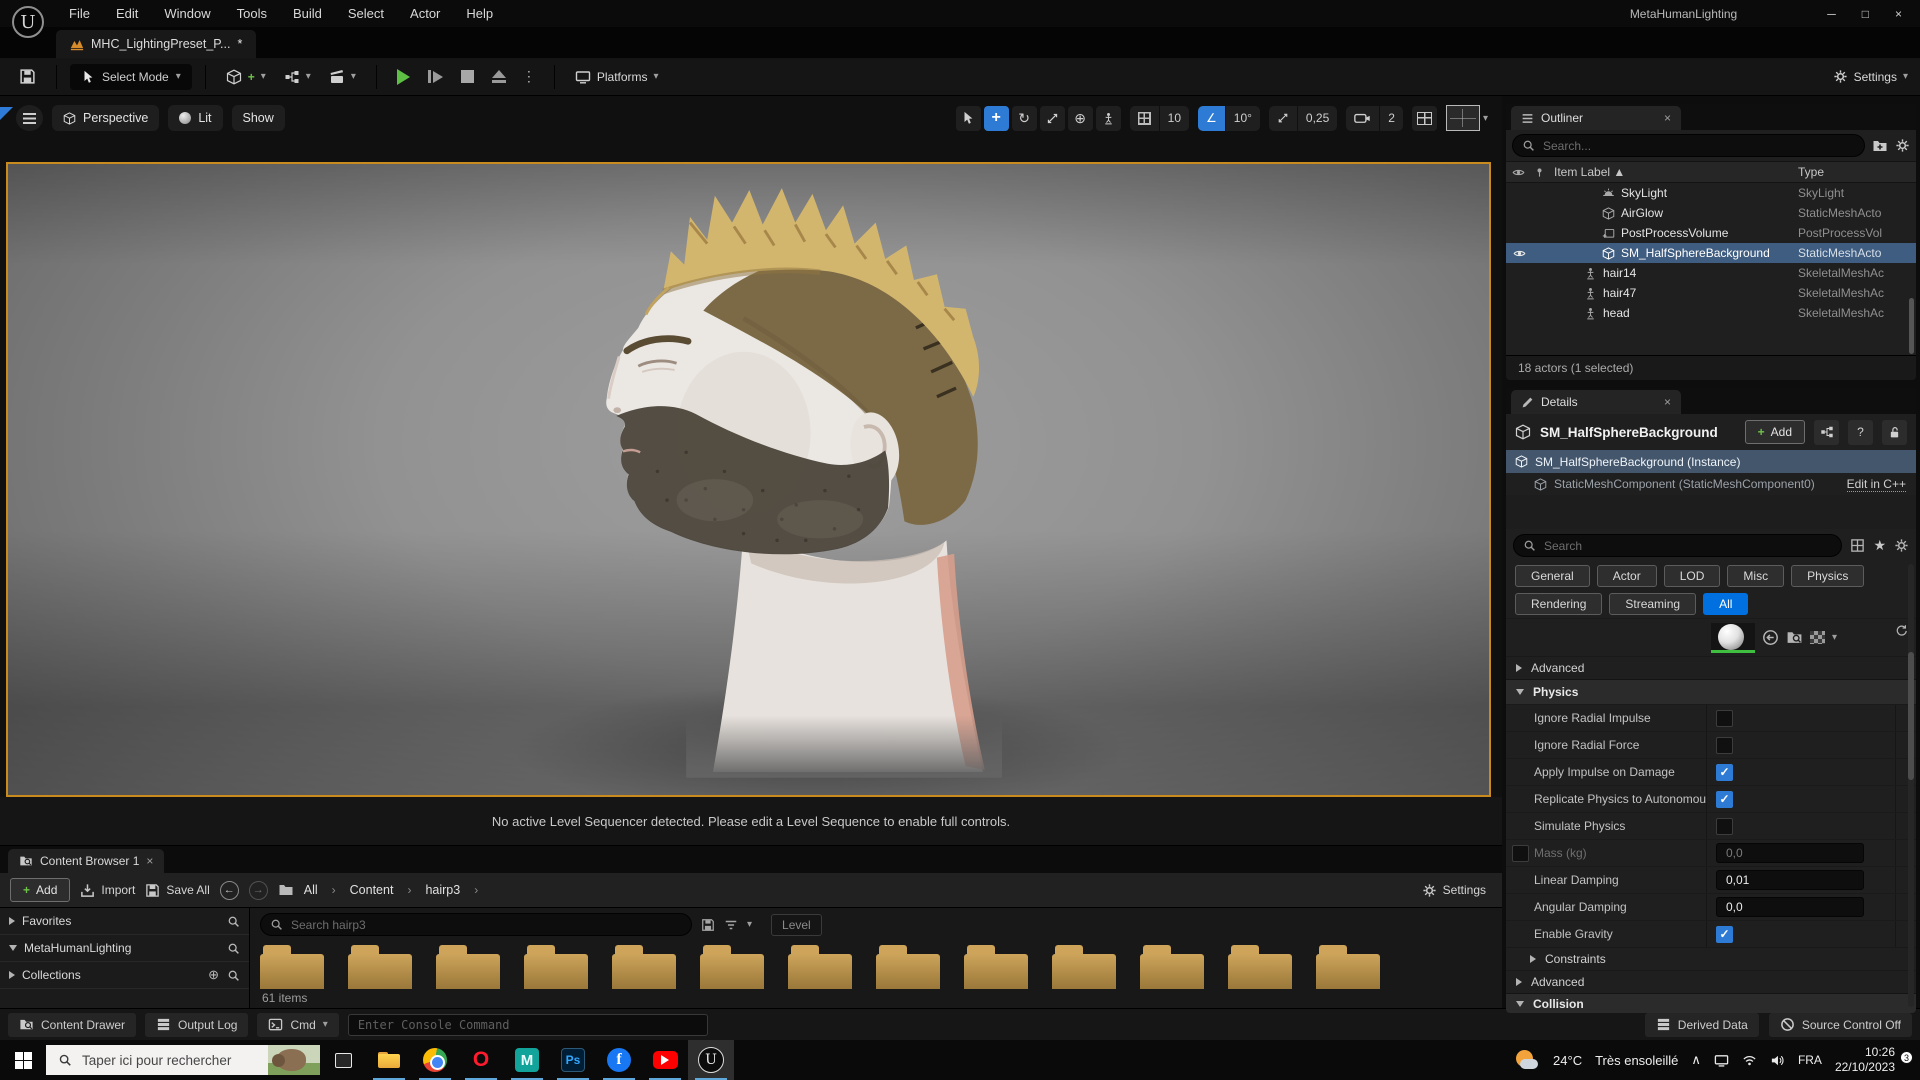  I want to click on stop-button, so click(467, 76).